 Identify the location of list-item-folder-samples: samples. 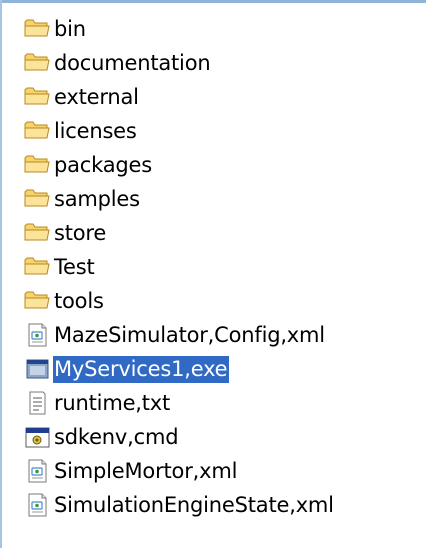
(179, 199).